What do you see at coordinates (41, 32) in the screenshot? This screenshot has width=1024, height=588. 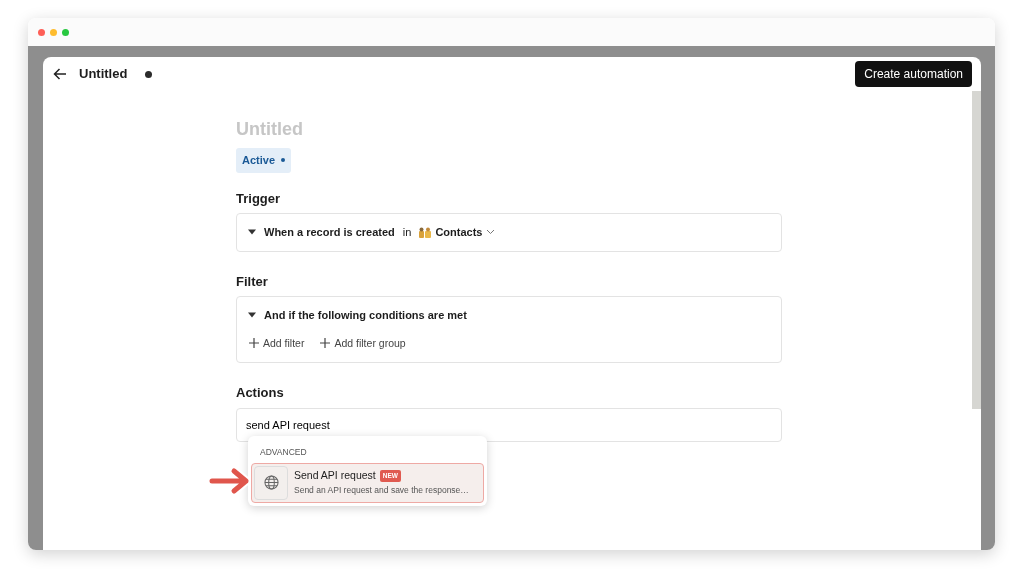 I see `close-dot` at bounding box center [41, 32].